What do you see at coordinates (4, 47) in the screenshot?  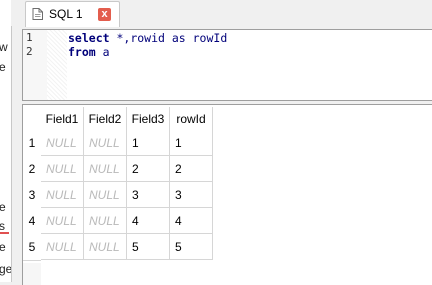 I see `clipped-text: w` at bounding box center [4, 47].